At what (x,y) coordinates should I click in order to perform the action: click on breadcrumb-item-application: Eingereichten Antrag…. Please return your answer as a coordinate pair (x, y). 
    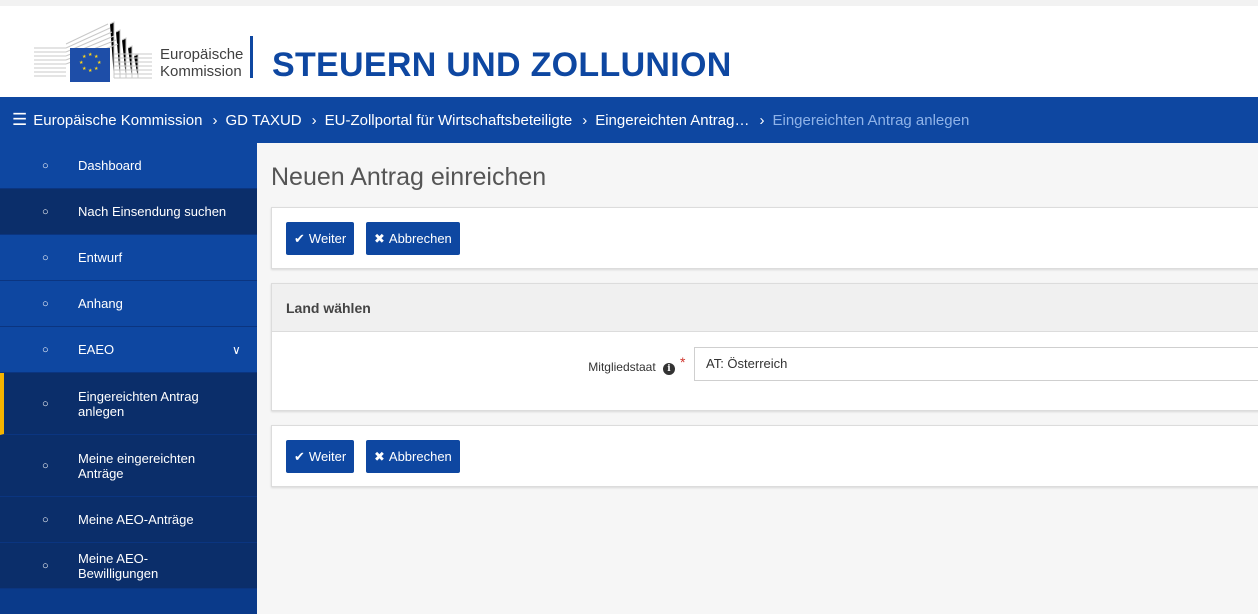
    Looking at the image, I should click on (672, 120).